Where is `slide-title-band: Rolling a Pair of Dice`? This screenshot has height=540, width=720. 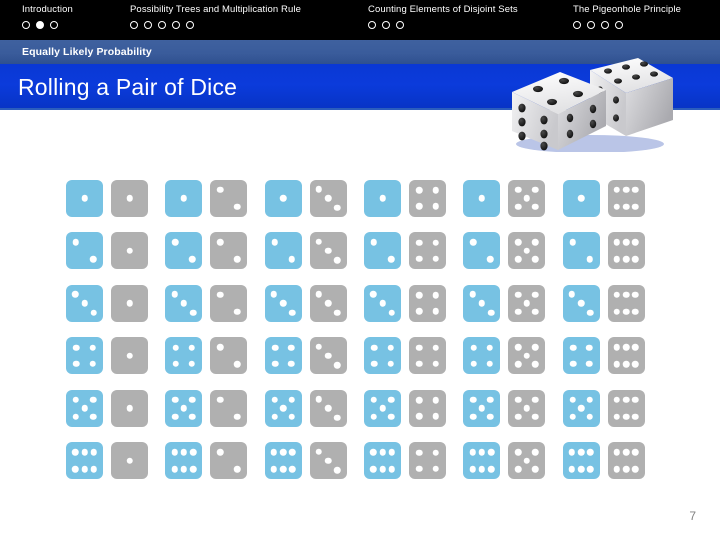 slide-title-band: Rolling a Pair of Dice is located at coordinates (360, 87).